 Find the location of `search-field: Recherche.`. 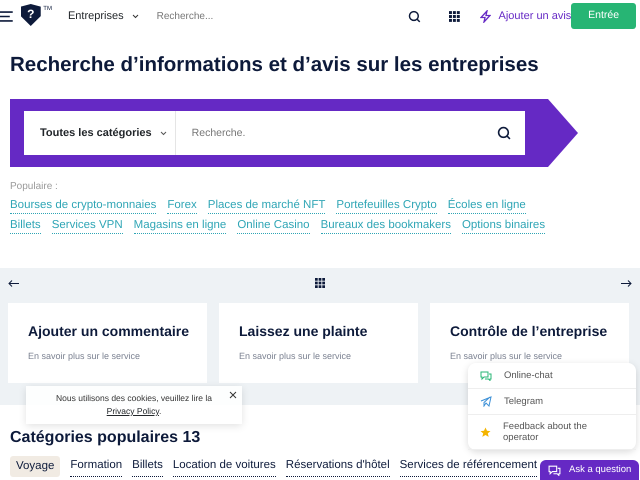

search-field: Recherche. is located at coordinates (350, 133).